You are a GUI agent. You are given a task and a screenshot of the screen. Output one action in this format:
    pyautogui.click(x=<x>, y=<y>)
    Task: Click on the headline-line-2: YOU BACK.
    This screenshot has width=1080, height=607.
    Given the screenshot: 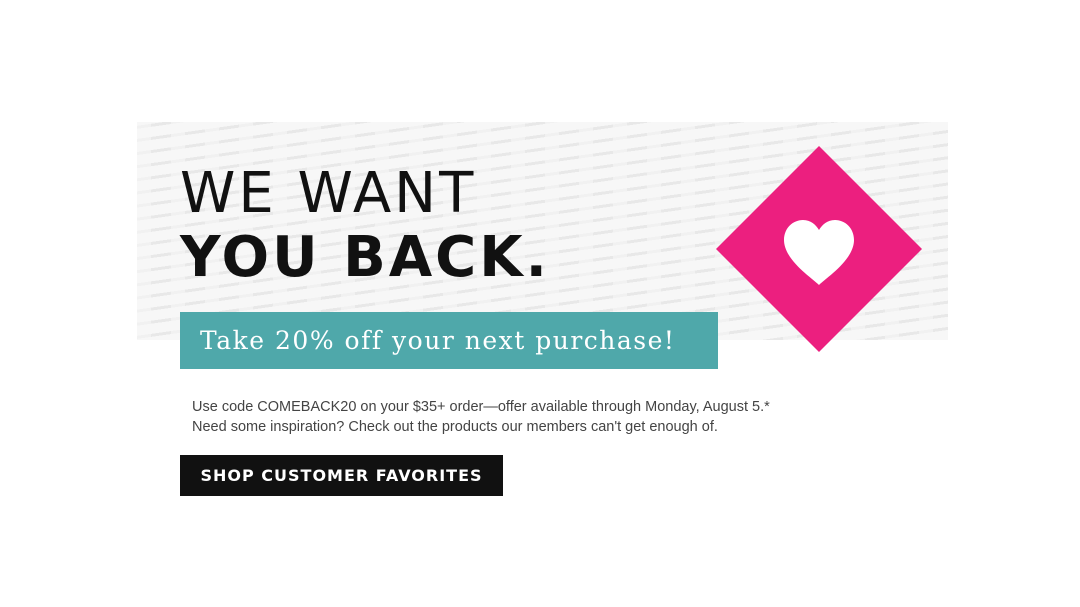 What is the action you would take?
    pyautogui.click(x=365, y=257)
    